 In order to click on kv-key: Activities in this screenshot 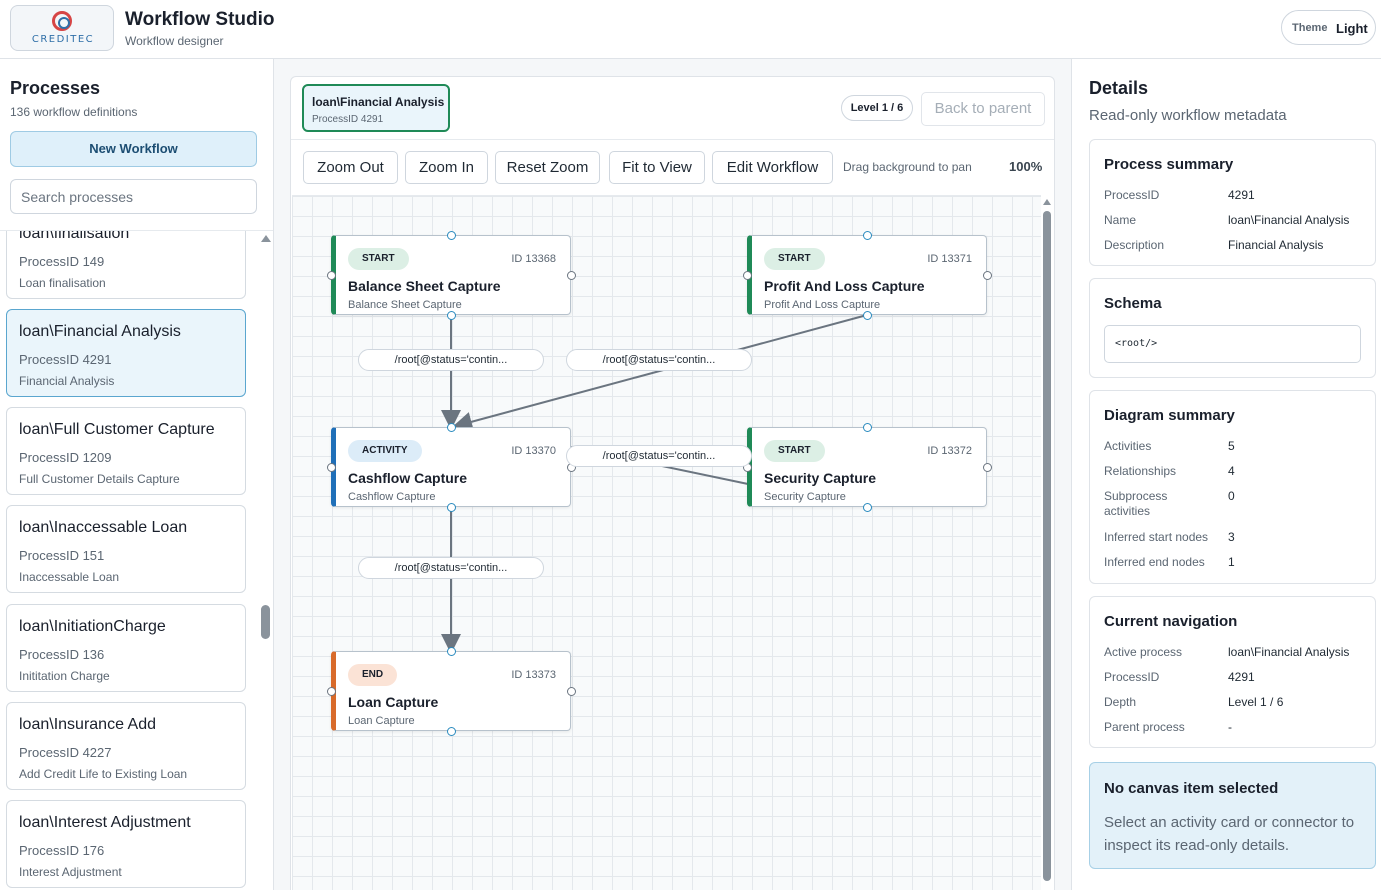, I will do `click(1128, 446)`.